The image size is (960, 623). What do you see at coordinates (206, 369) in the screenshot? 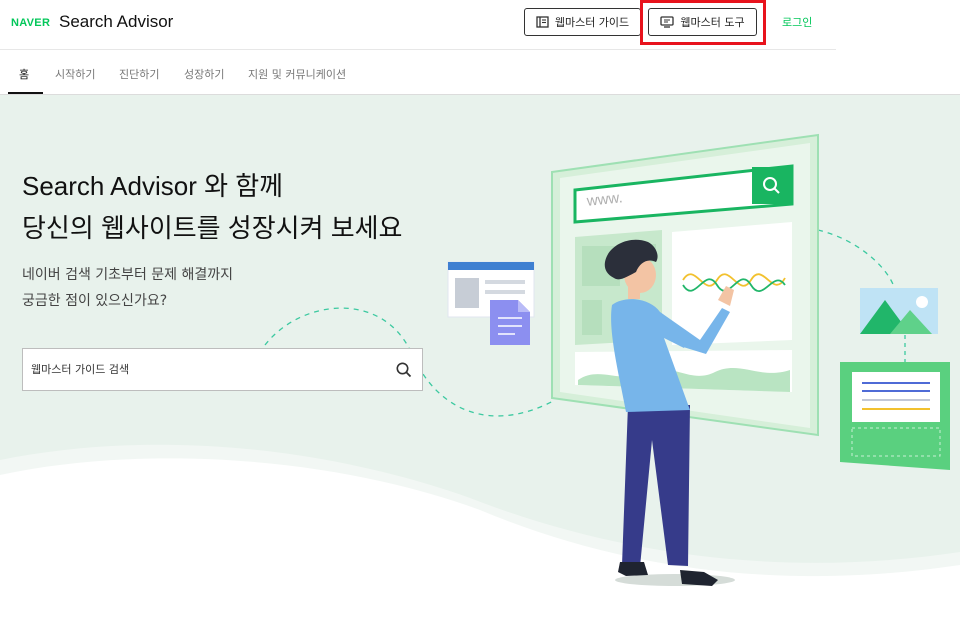
I see `guide-search-input` at bounding box center [206, 369].